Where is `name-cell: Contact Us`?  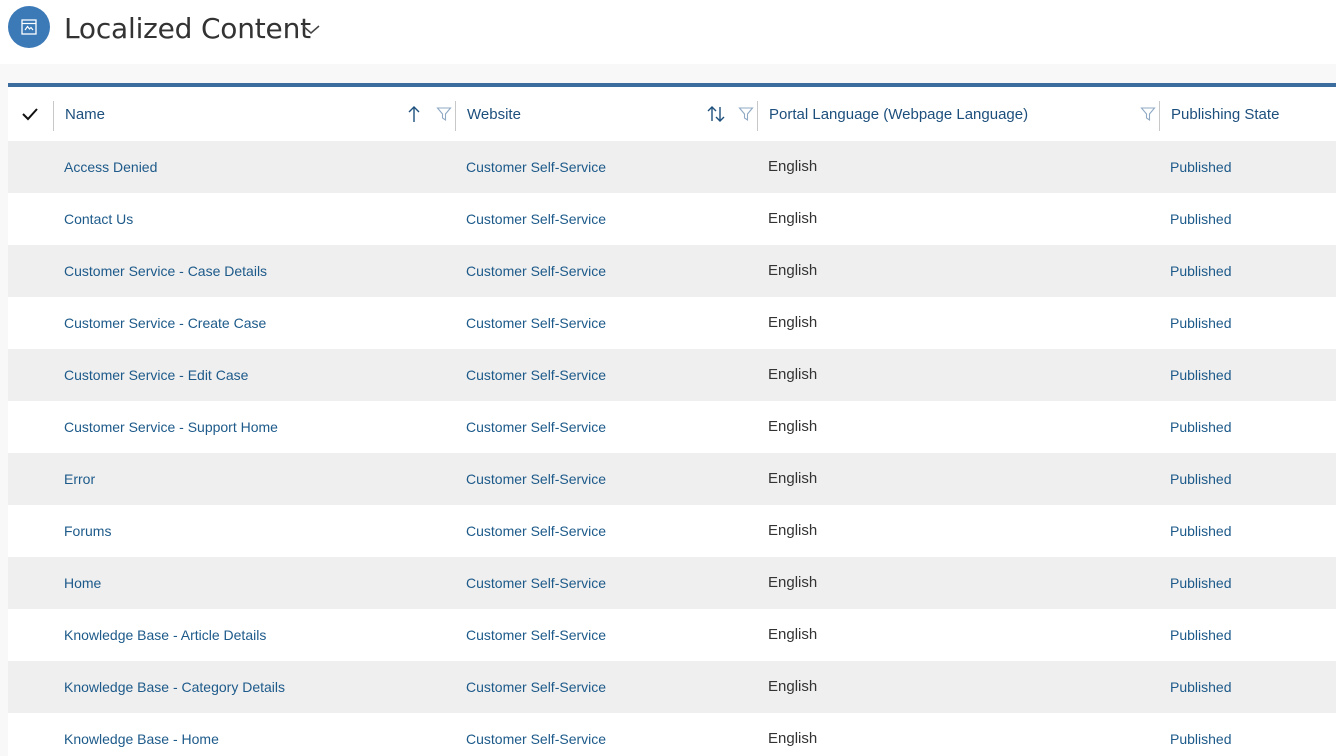 name-cell: Contact Us is located at coordinates (98, 219).